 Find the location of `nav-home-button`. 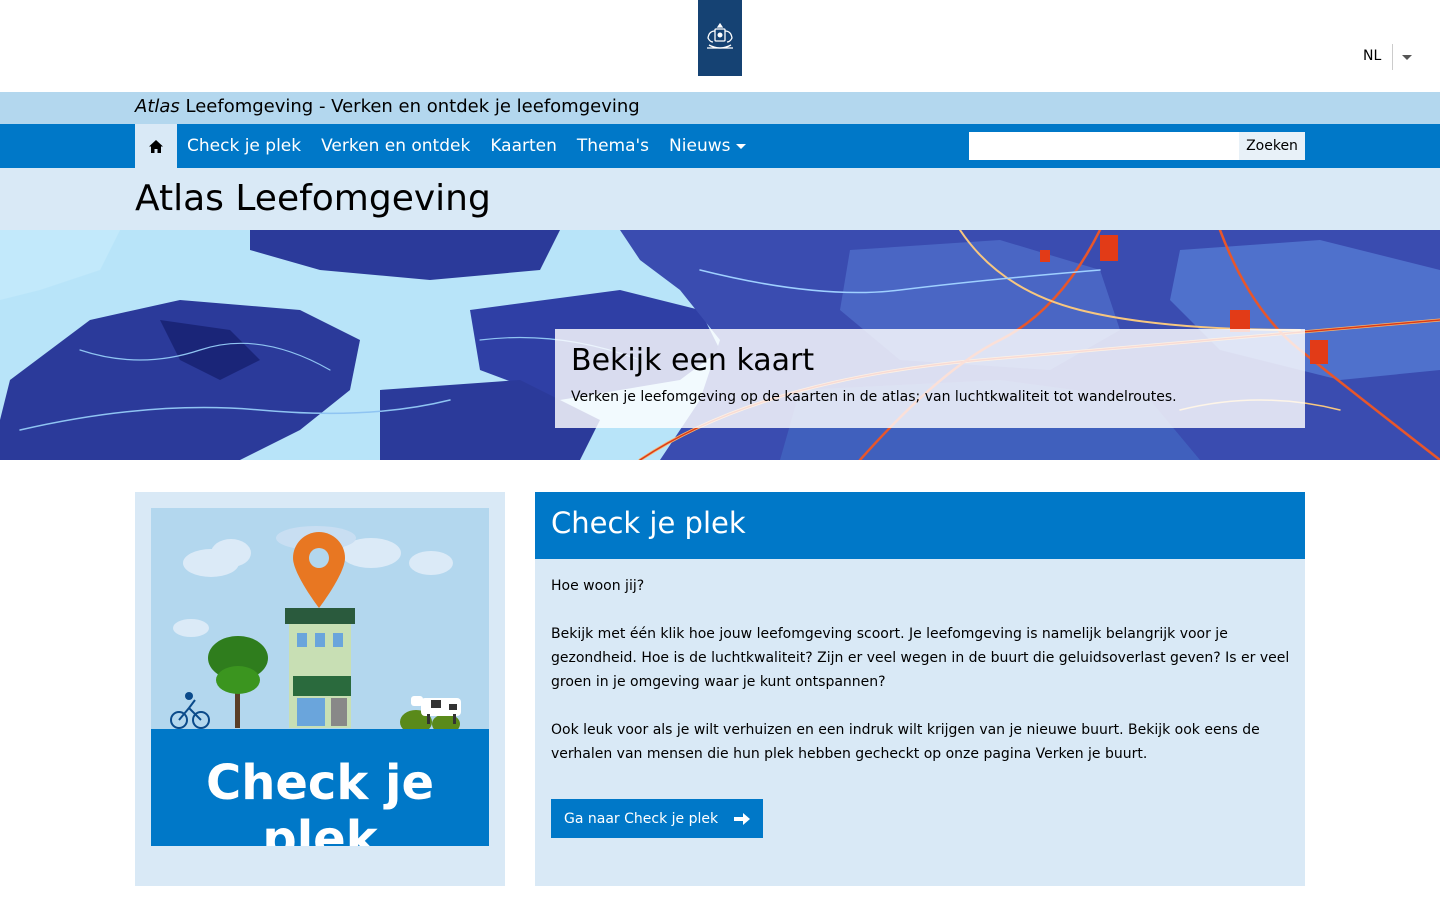

nav-home-button is located at coordinates (156, 146).